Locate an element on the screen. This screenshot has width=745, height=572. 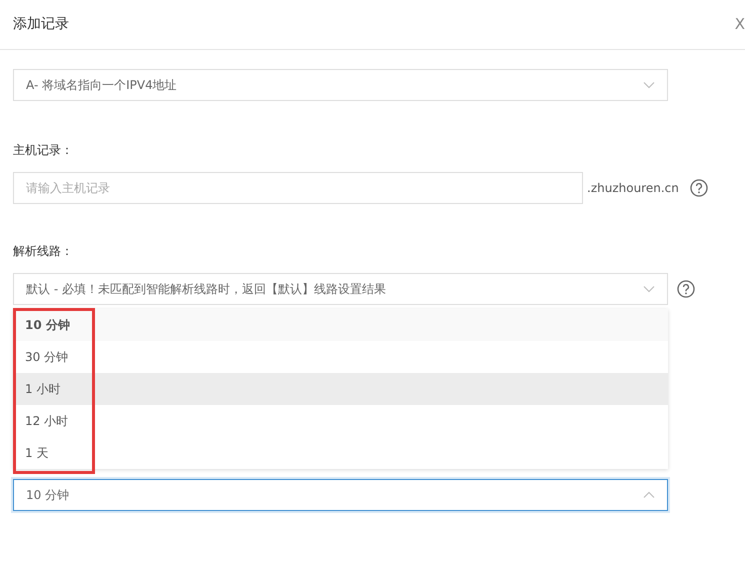
select-field: A- 将域名指向一个IPV4地址 is located at coordinates (340, 85).